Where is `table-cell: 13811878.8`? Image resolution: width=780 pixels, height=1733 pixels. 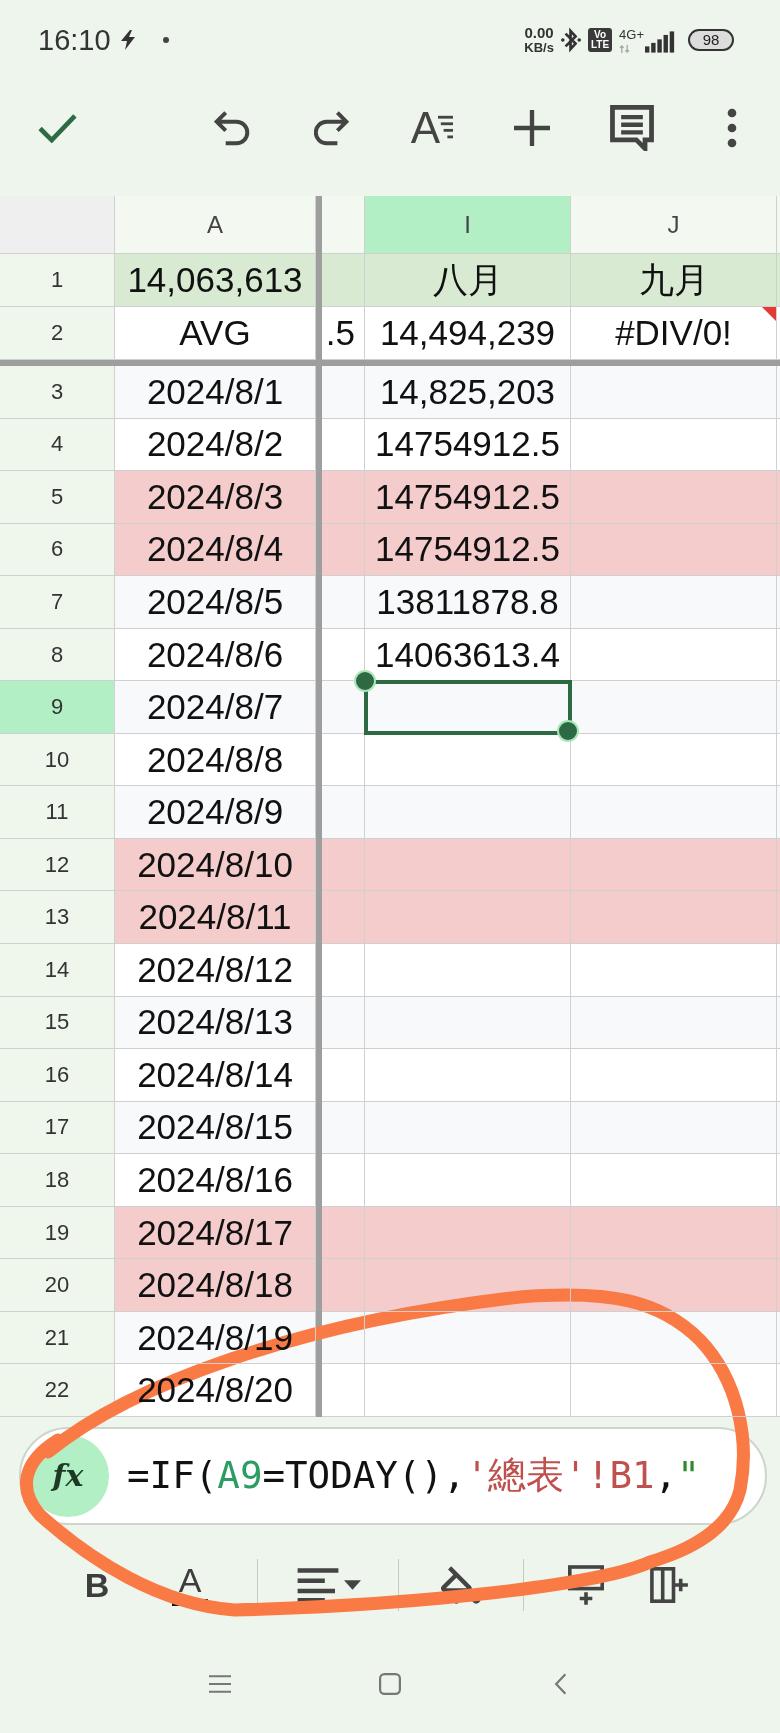
table-cell: 13811878.8 is located at coordinates (468, 602).